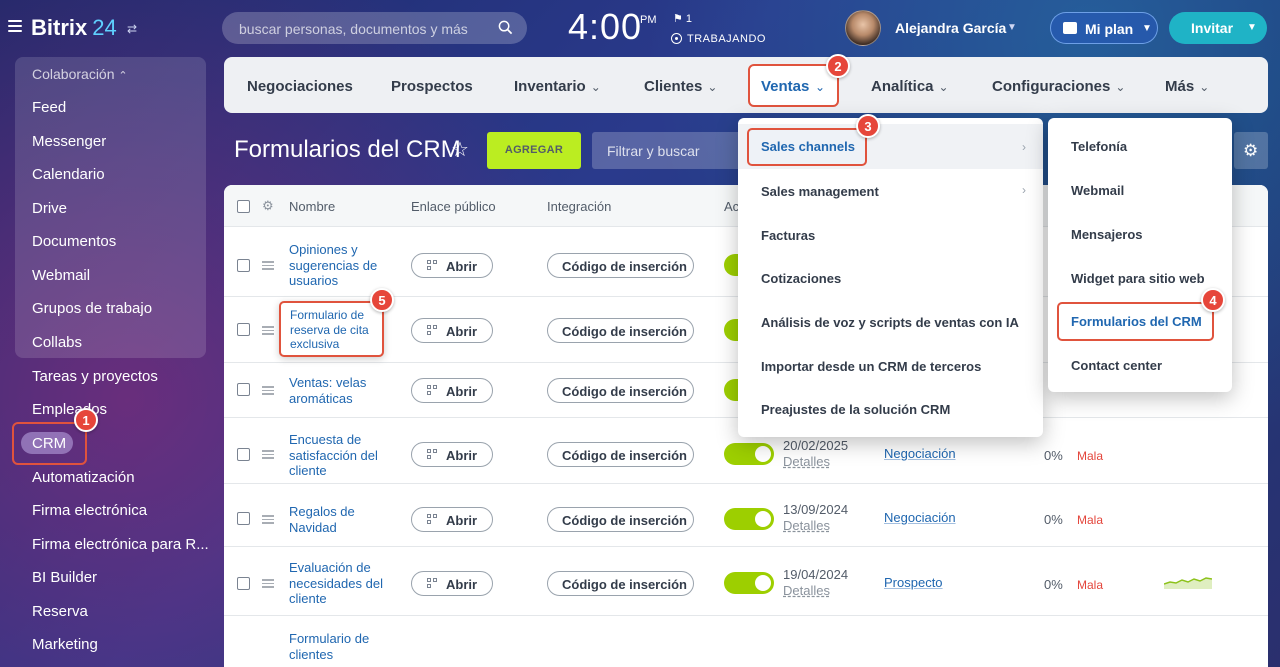  Describe the element at coordinates (910, 86) in the screenshot. I see `tab-analytics: Analítica ⌄` at that location.